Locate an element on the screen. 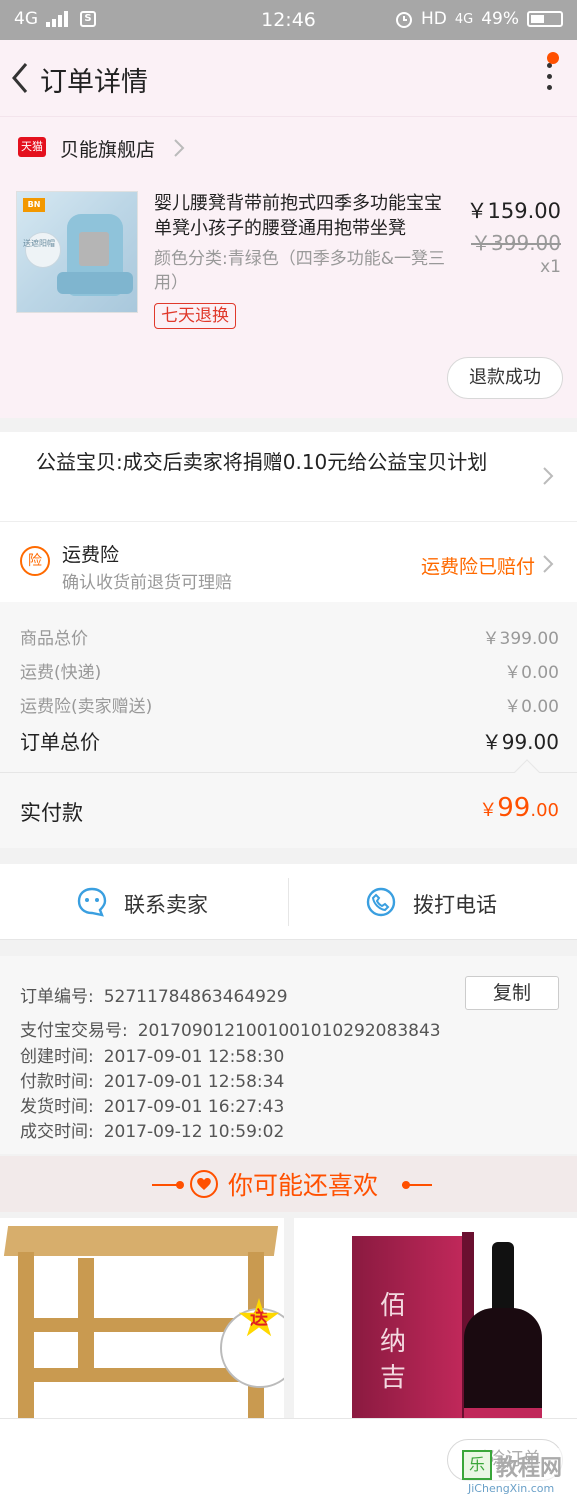  image-caption: 送遮阳帽 is located at coordinates (39, 243).